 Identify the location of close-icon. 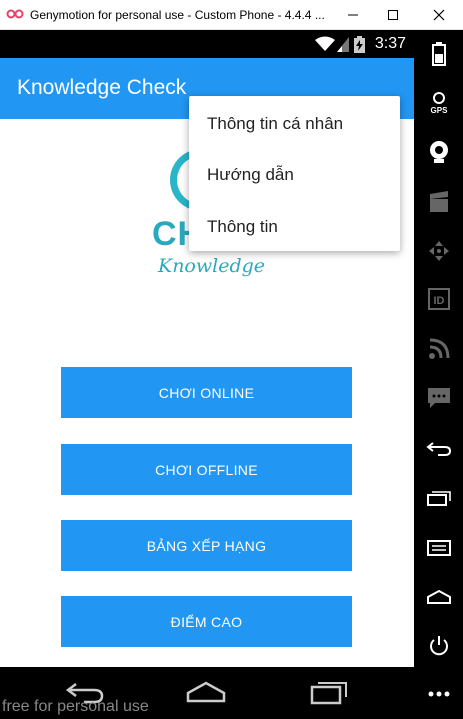
(439, 15).